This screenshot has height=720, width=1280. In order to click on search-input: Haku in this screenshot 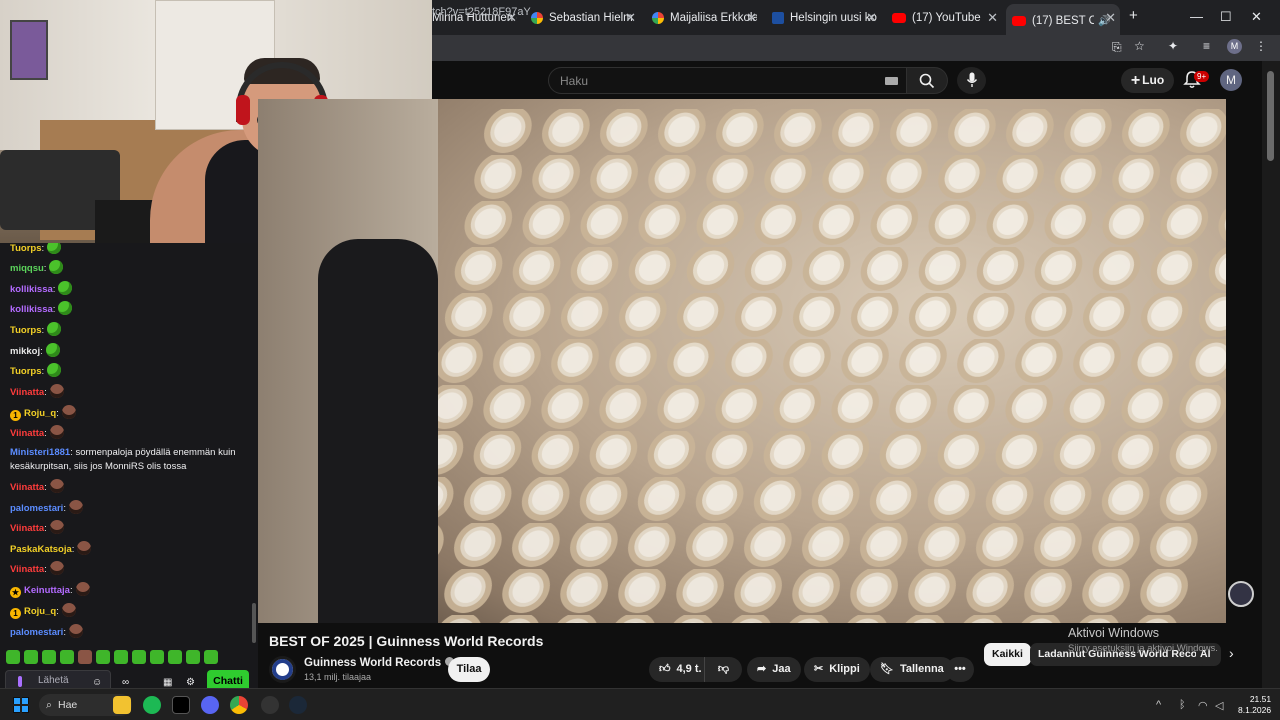, I will do `click(727, 80)`.